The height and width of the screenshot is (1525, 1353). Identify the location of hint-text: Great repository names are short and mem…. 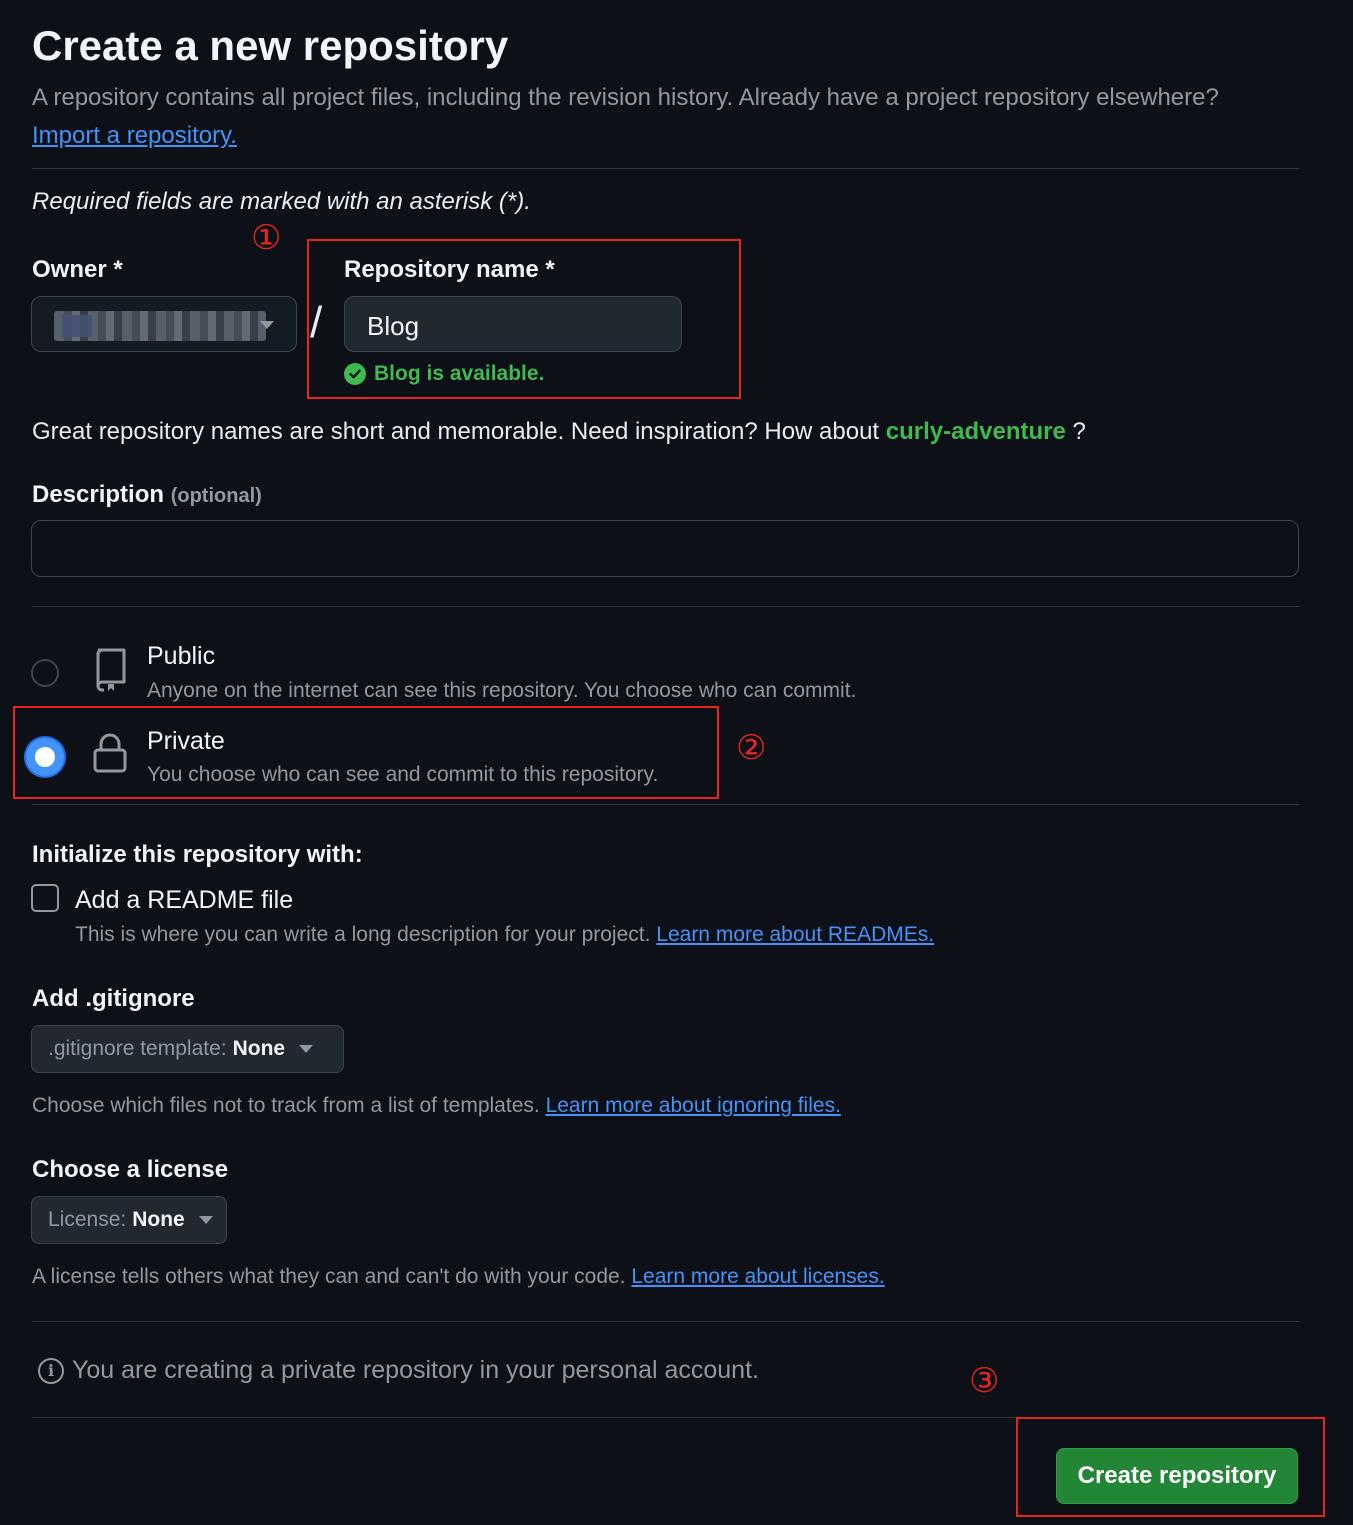
(456, 431).